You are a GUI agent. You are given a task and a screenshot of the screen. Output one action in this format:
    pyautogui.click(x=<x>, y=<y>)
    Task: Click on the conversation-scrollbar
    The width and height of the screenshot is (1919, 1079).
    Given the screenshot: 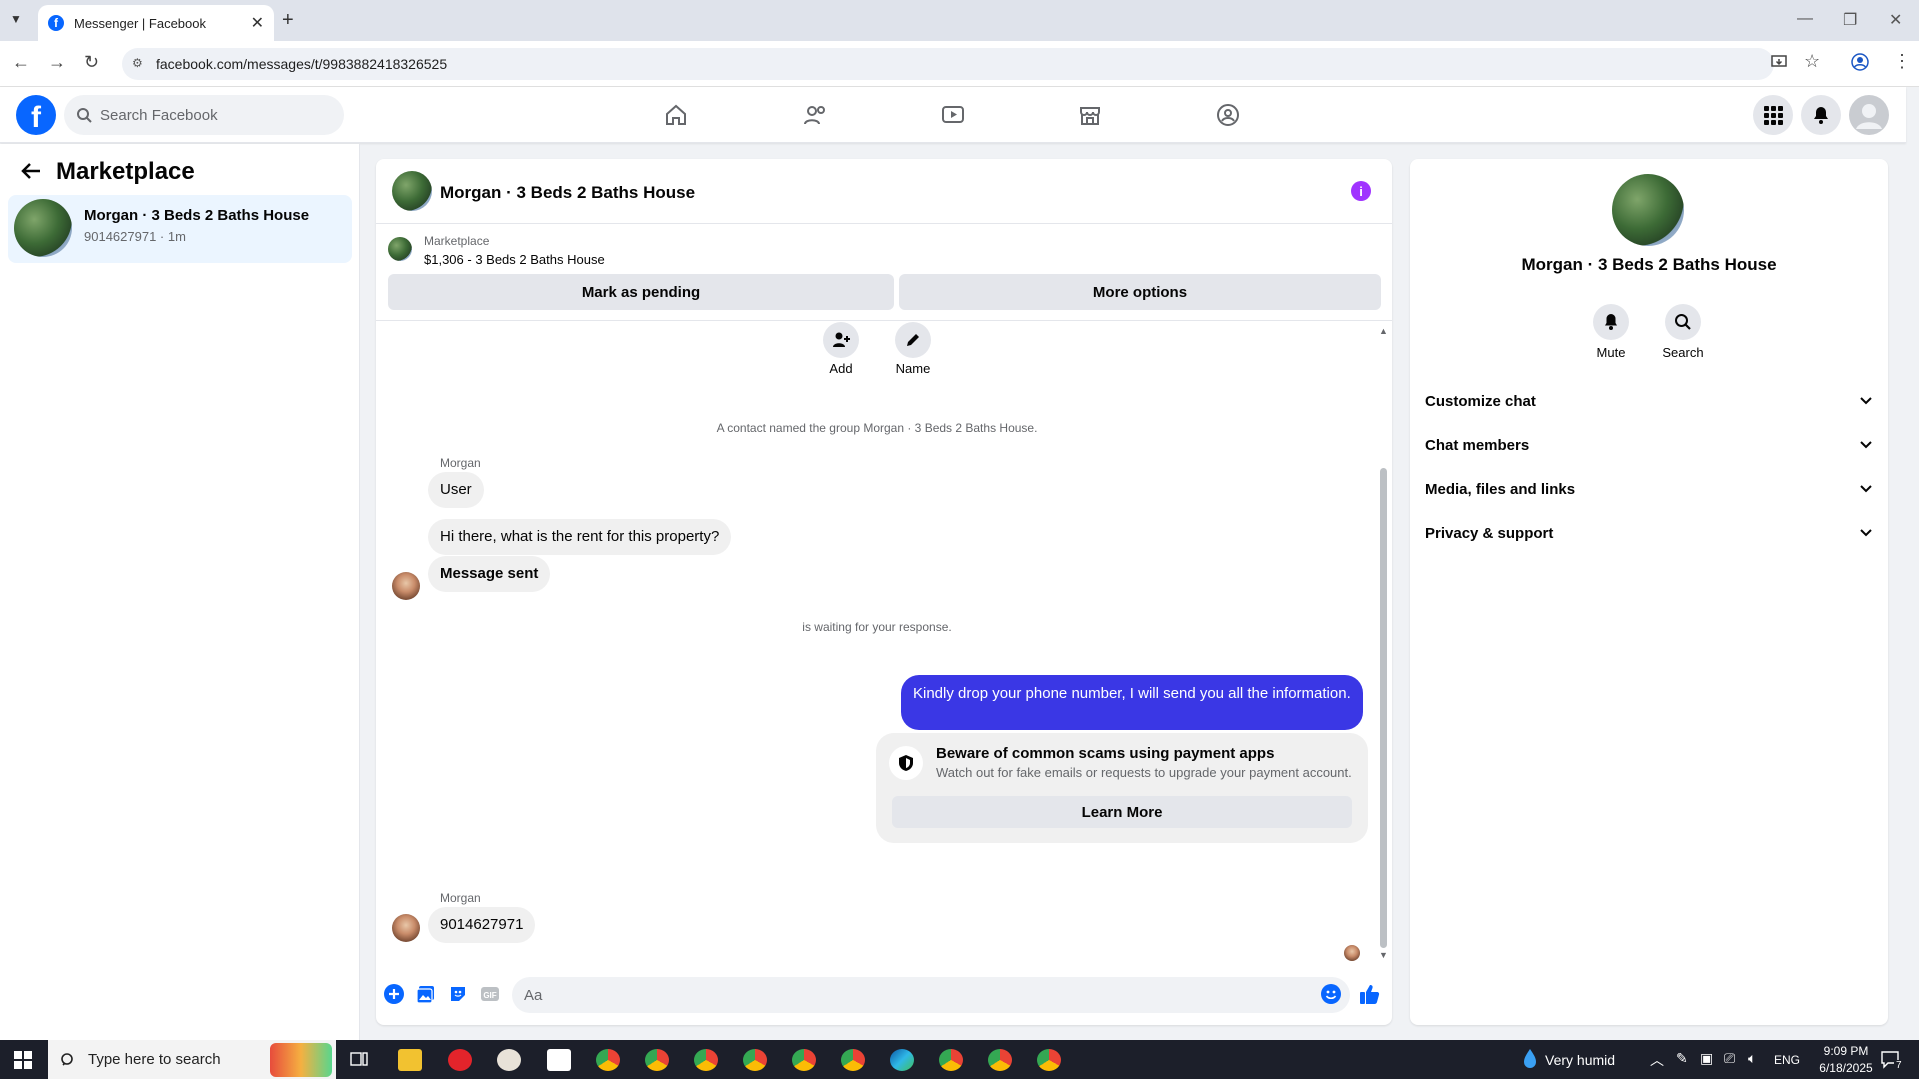 What is the action you would take?
    pyautogui.click(x=1383, y=708)
    